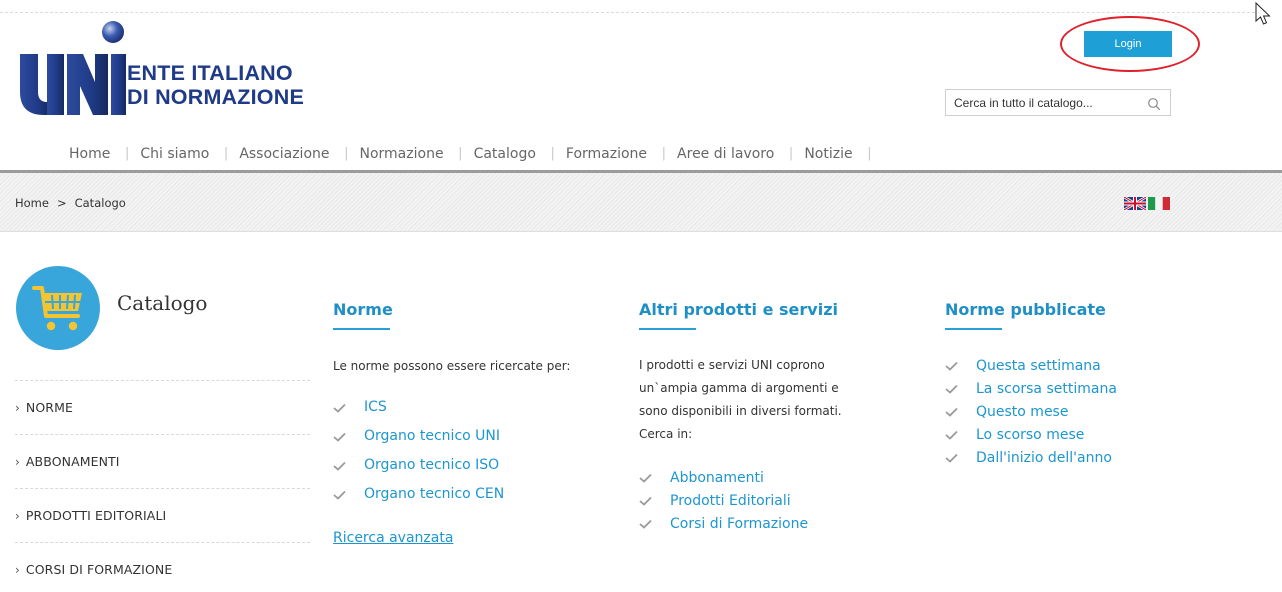 This screenshot has height=592, width=1282. I want to click on pubblicate-link-scorso-mese: Lo scorso mese, so click(1031, 434).